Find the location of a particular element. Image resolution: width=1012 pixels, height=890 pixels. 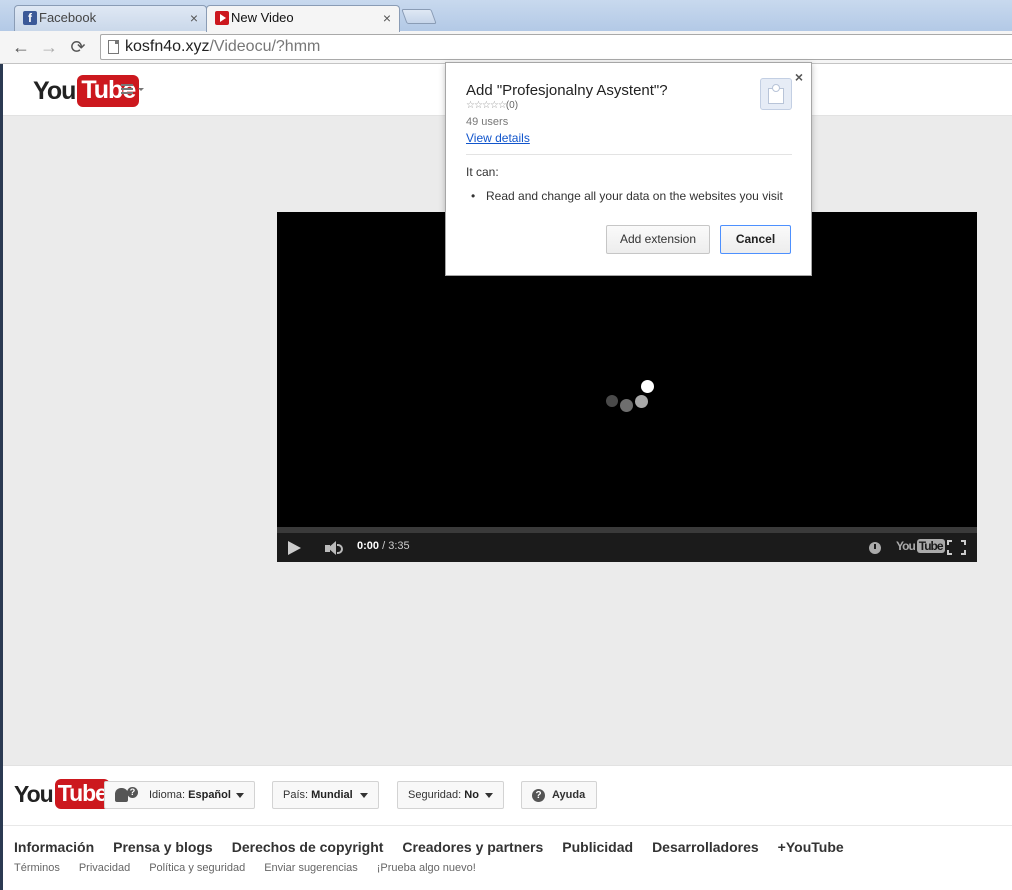

puzzle-piece-icon is located at coordinates (776, 94).